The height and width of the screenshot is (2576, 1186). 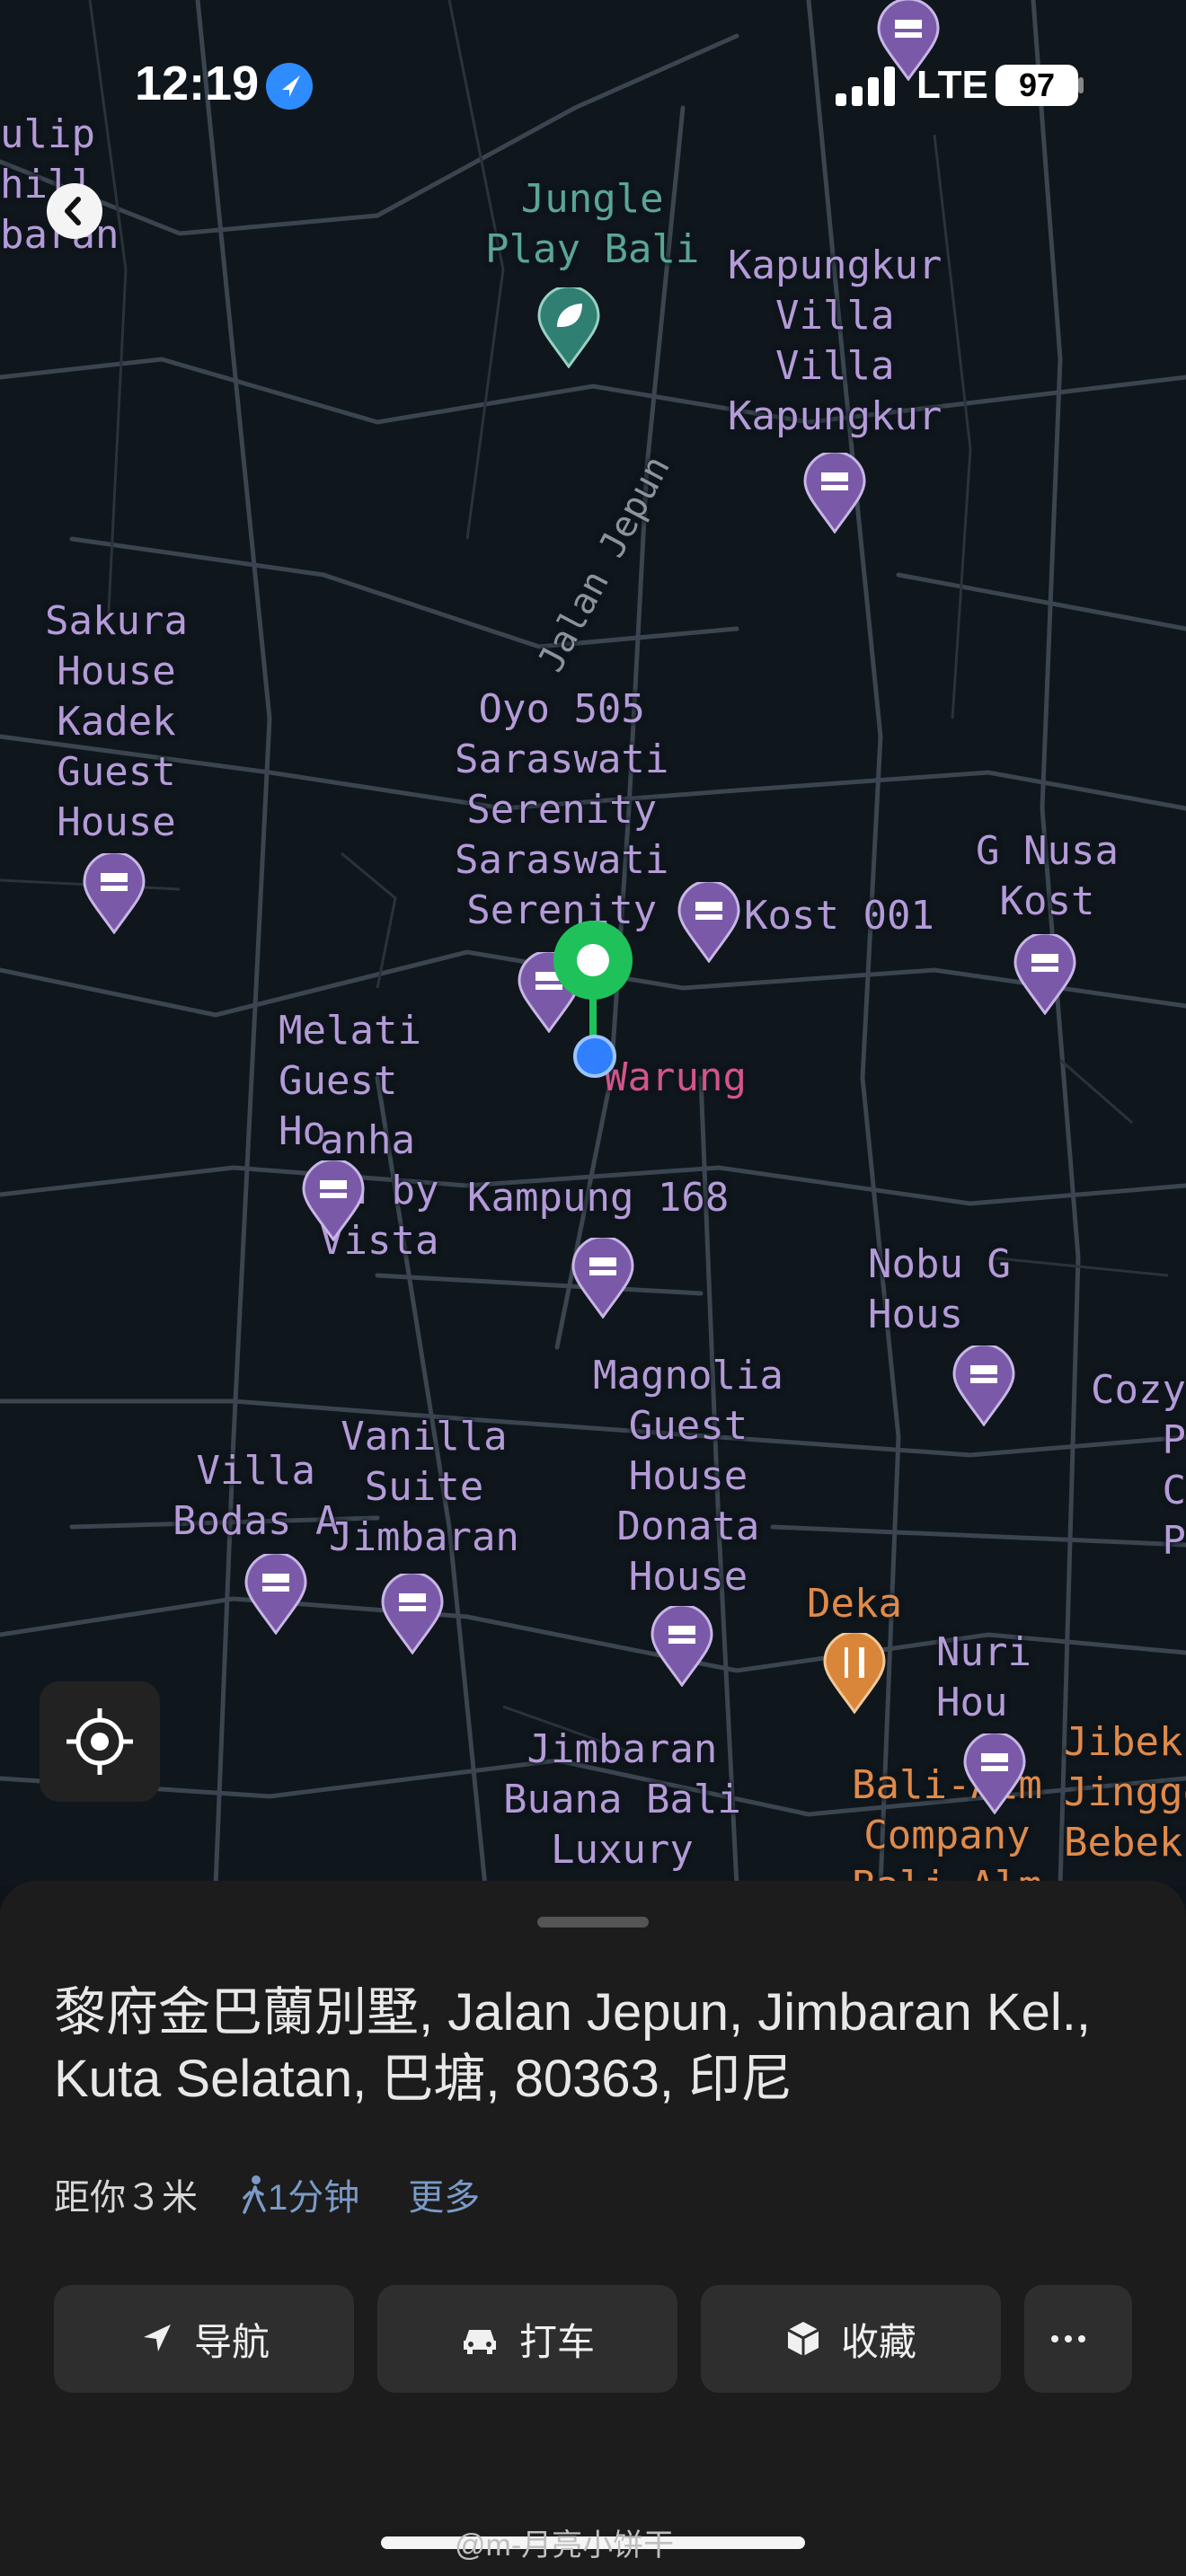 I want to click on more-link: 更多, so click(x=444, y=2194).